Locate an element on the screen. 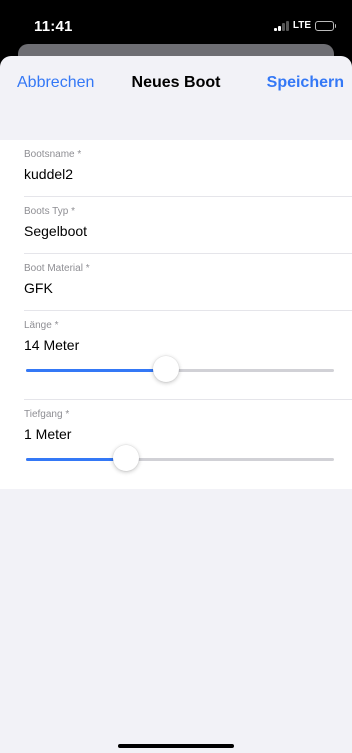 Image resolution: width=352 pixels, height=753 pixels. length-field: Länge * 14 Meter is located at coordinates (176, 355).